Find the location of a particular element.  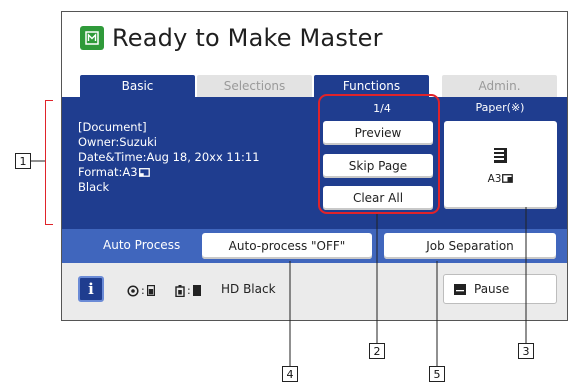

callout-number-5: 5 is located at coordinates (437, 374).